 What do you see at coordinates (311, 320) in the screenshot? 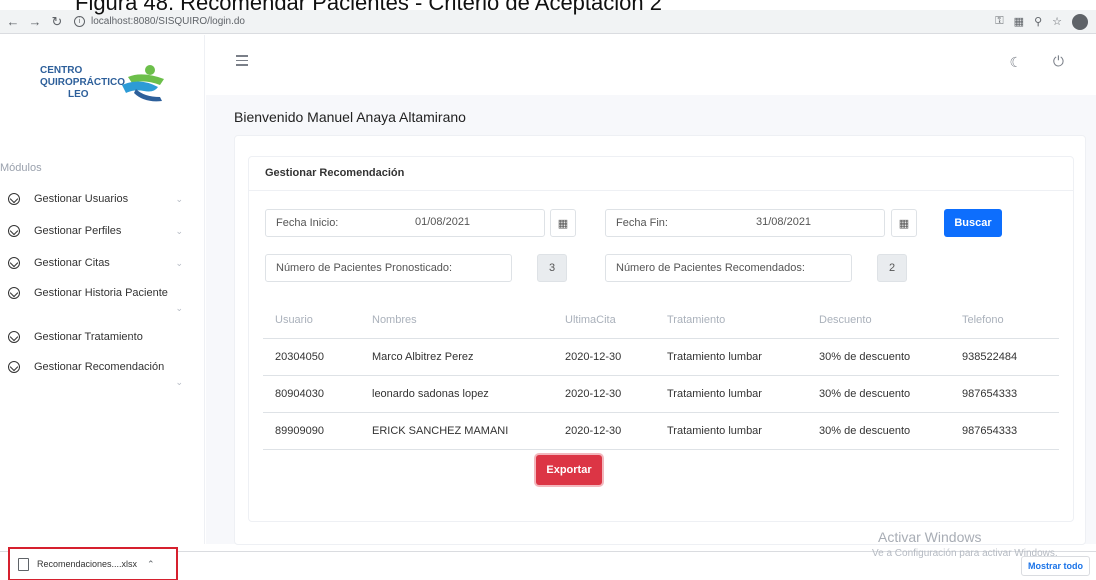
I see `header-usuario: Usuario` at bounding box center [311, 320].